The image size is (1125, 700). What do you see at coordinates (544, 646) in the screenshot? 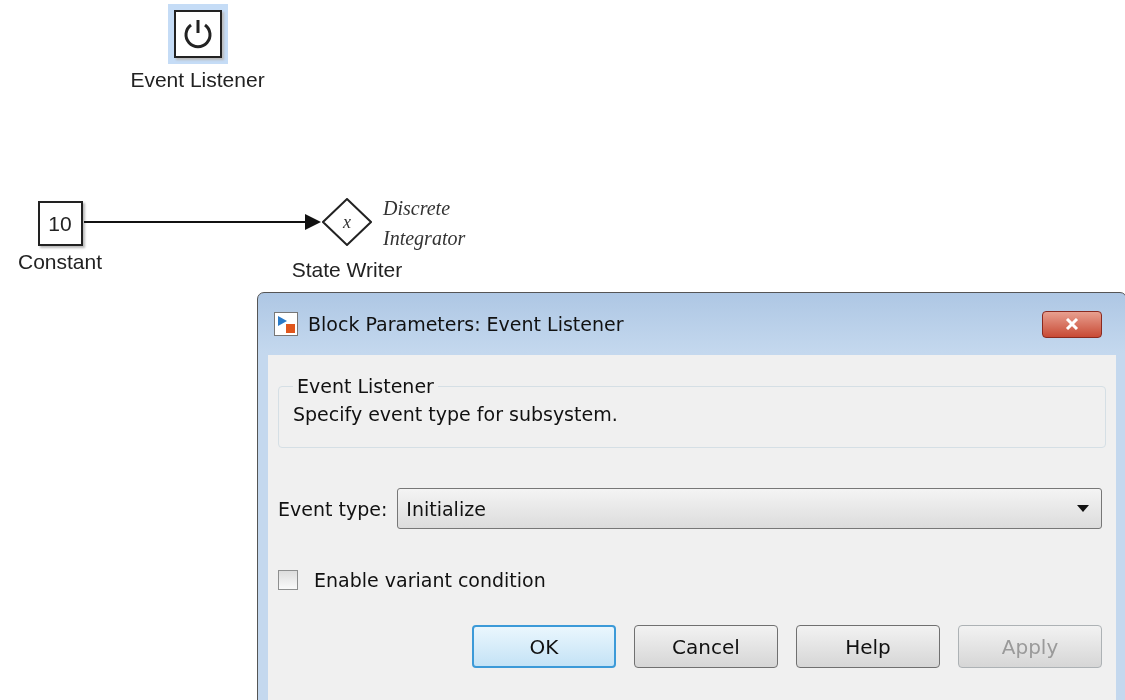
I see `dialog-button: OK` at bounding box center [544, 646].